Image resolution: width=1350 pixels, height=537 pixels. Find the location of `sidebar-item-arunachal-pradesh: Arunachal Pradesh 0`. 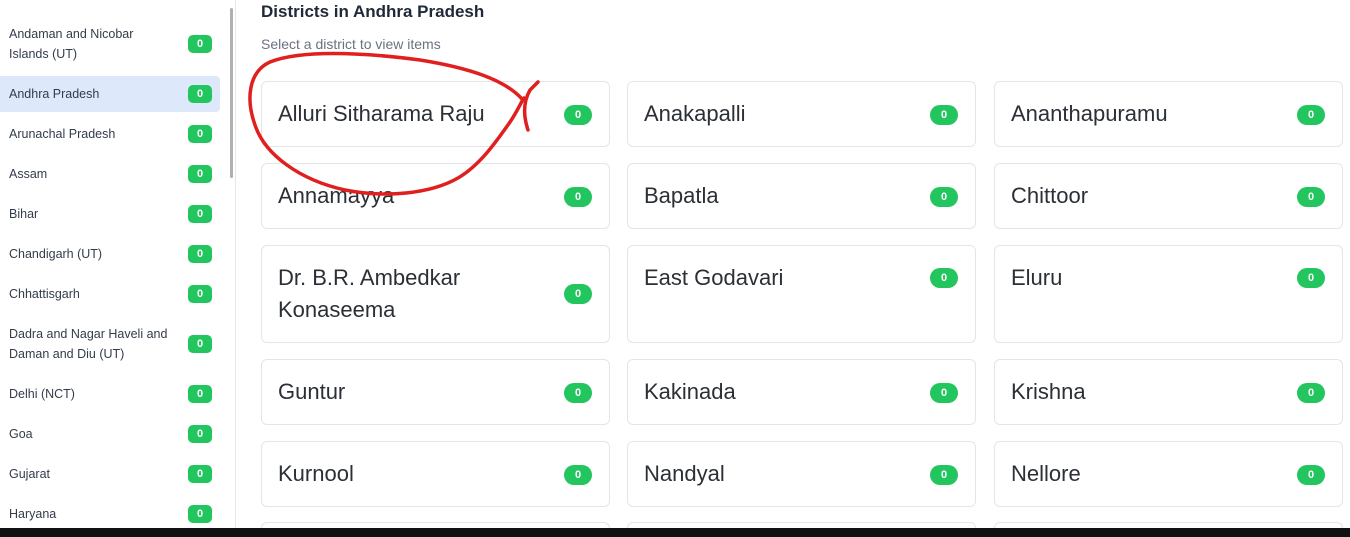

sidebar-item-arunachal-pradesh: Arunachal Pradesh 0 is located at coordinates (110, 134).